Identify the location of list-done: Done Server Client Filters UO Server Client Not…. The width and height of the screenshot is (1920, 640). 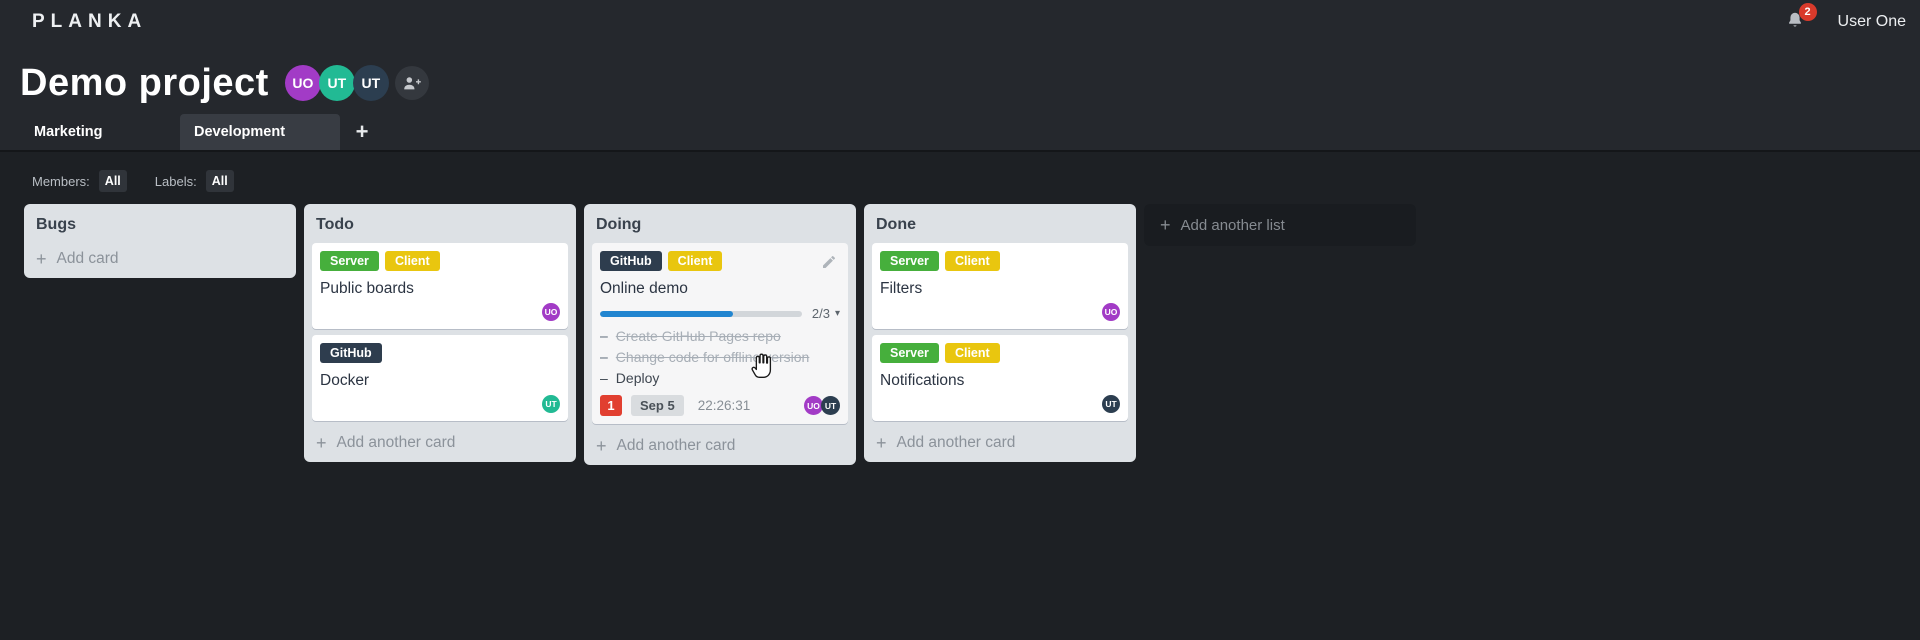
(1000, 333).